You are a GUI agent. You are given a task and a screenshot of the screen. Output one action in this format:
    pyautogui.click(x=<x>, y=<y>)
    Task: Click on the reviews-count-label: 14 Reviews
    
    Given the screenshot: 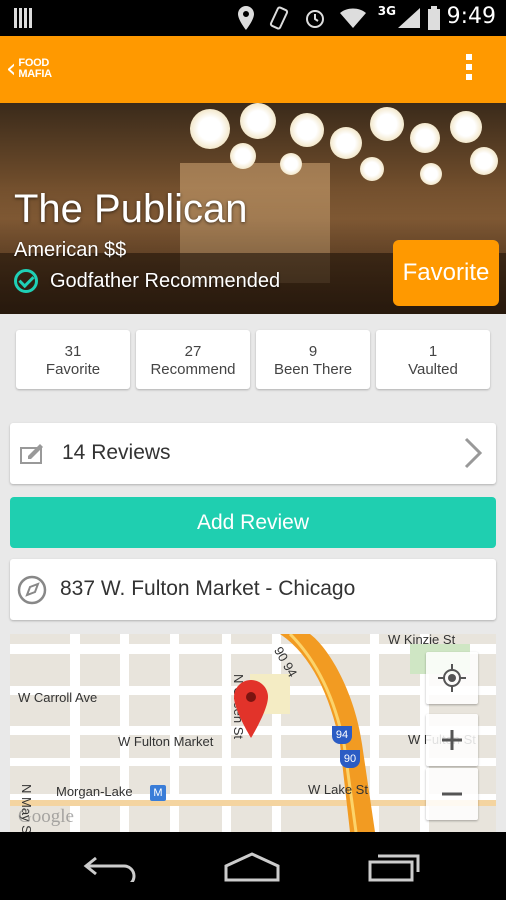 What is the action you would take?
    pyautogui.click(x=116, y=452)
    